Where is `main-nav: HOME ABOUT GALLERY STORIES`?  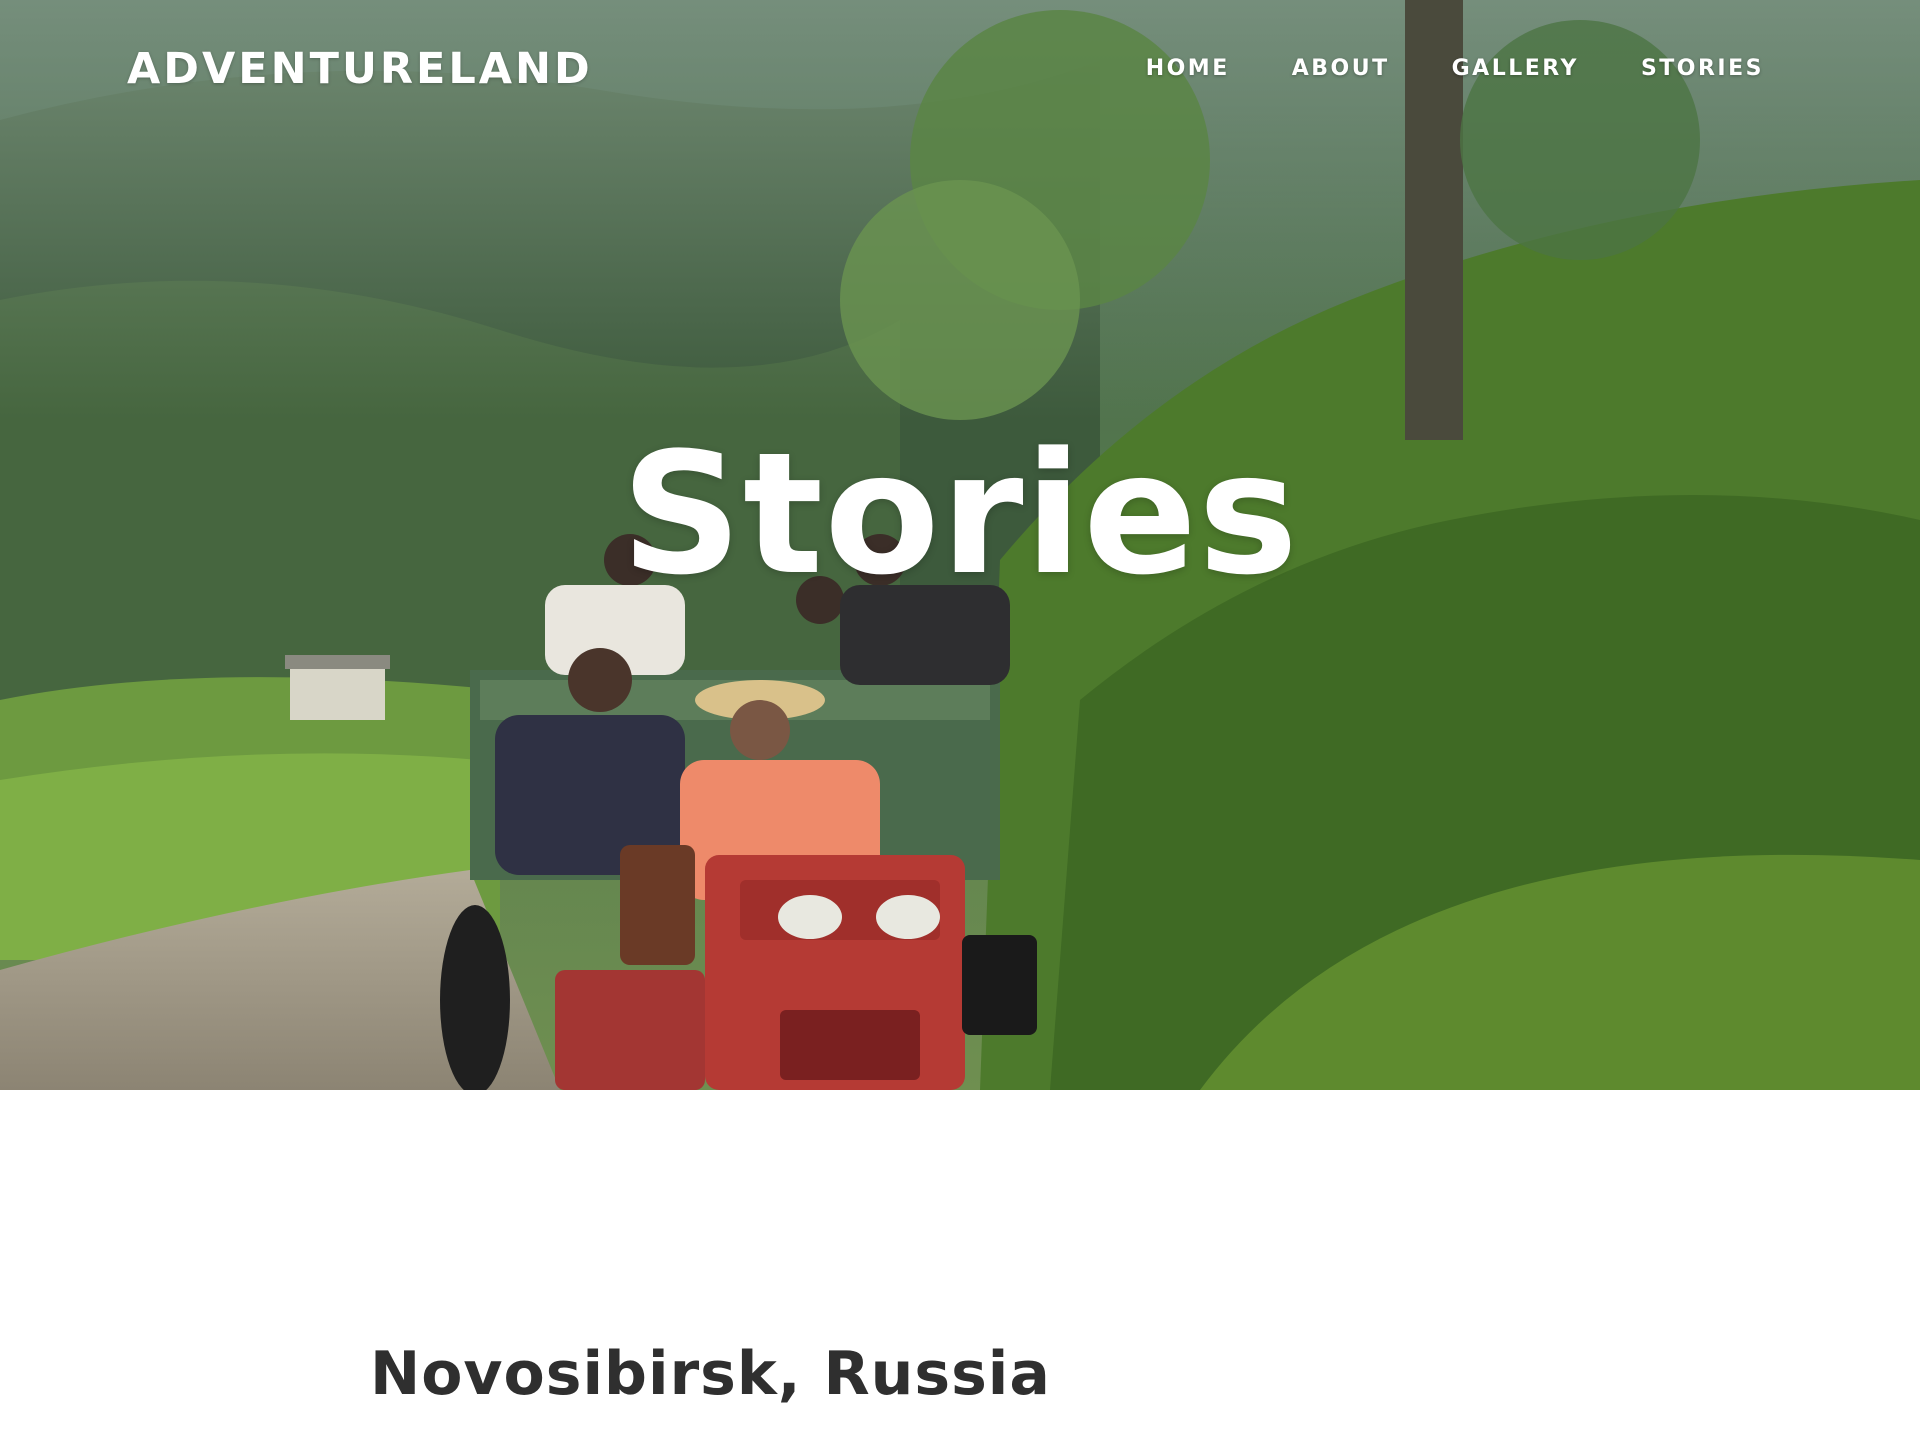 main-nav: HOME ABOUT GALLERY STORIES is located at coordinates (1439, 68).